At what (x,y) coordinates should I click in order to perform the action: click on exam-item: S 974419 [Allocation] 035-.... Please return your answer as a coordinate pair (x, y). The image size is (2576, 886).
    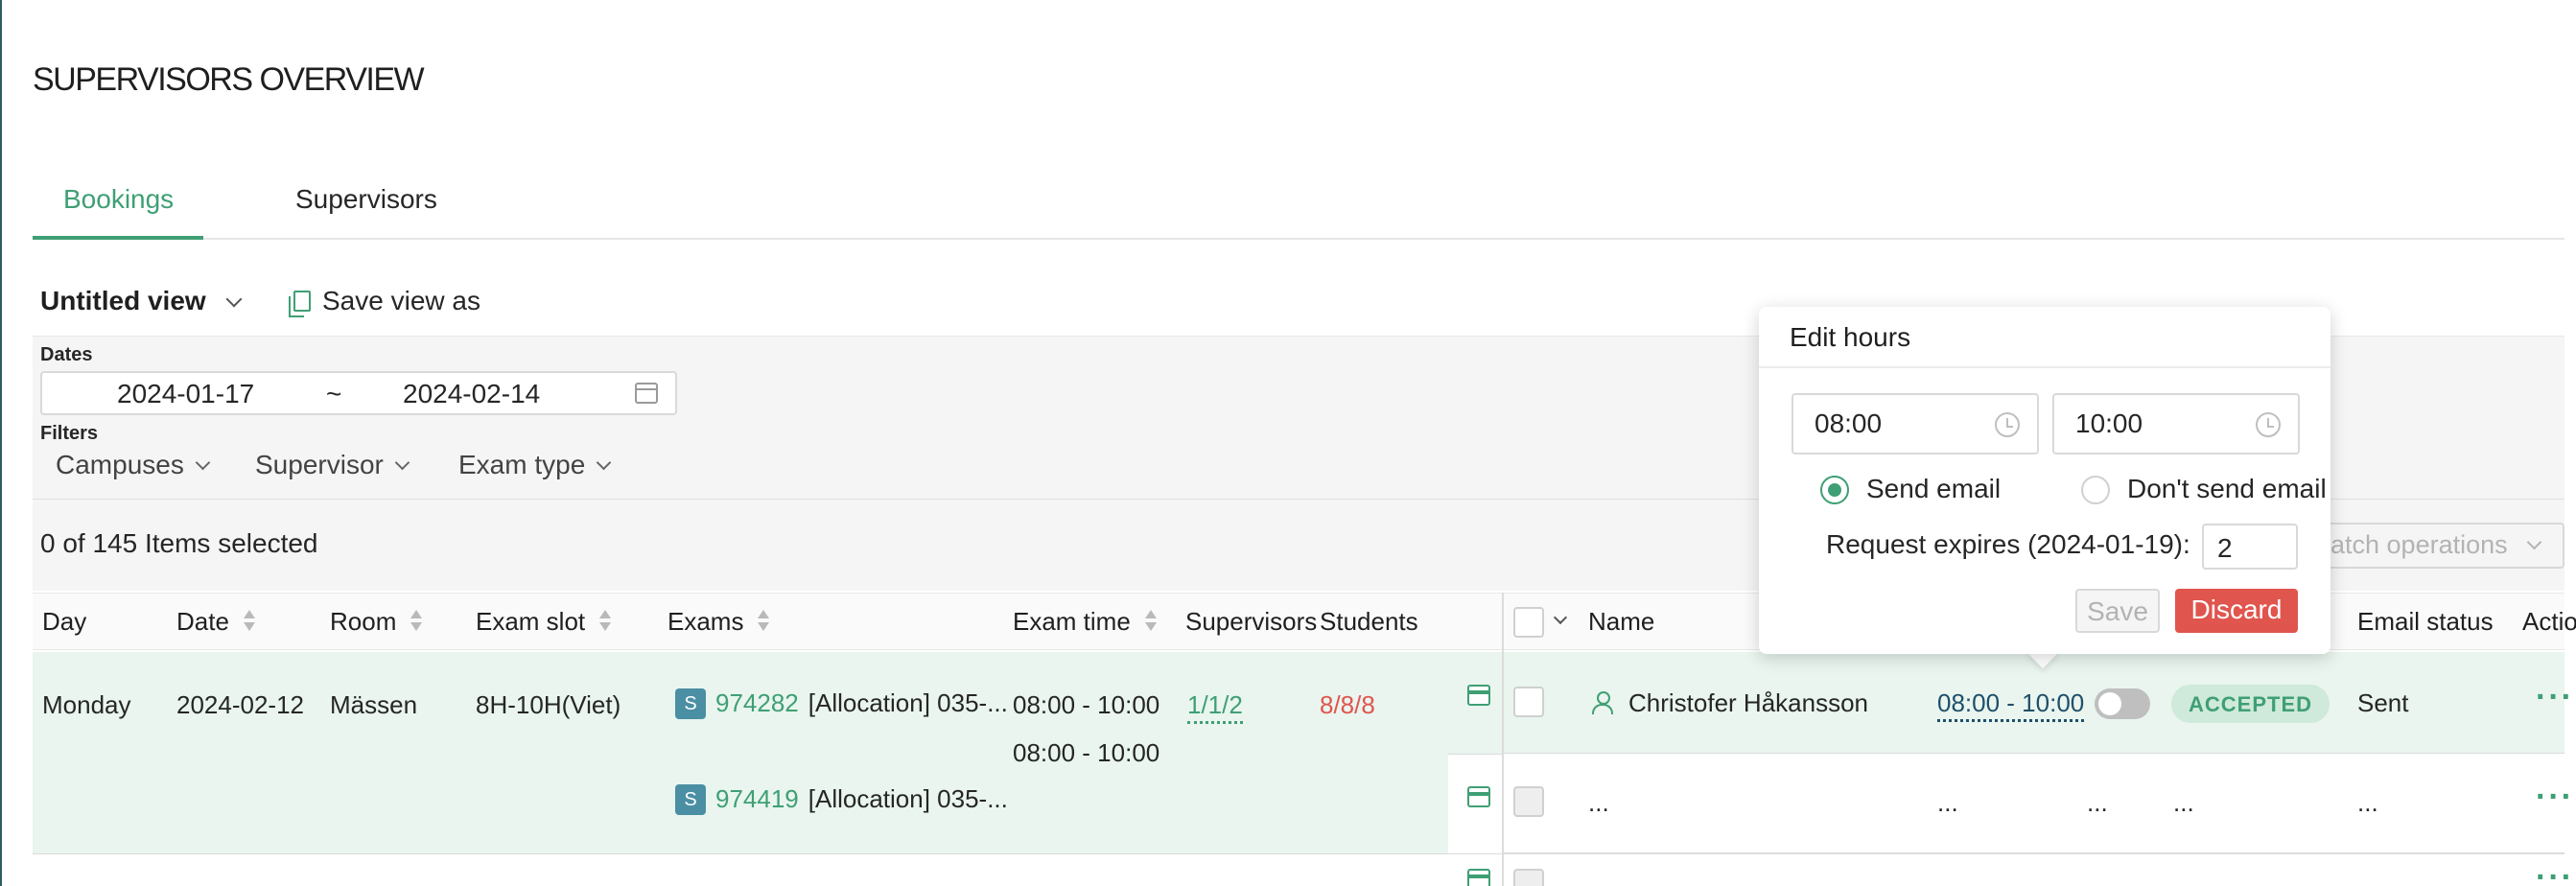
    Looking at the image, I should click on (841, 799).